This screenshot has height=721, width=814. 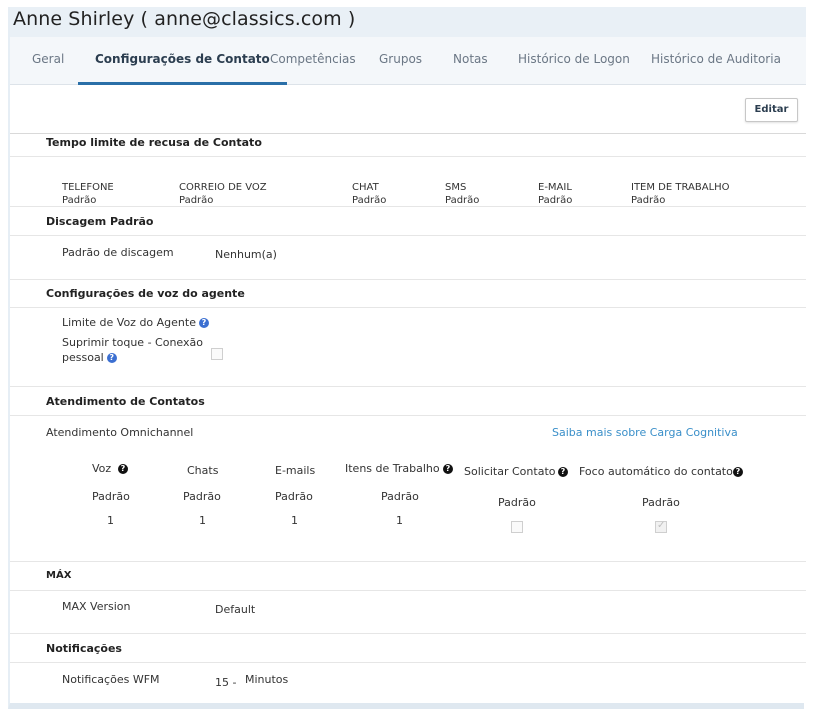 I want to click on auto-focus-checkbox, so click(x=661, y=526).